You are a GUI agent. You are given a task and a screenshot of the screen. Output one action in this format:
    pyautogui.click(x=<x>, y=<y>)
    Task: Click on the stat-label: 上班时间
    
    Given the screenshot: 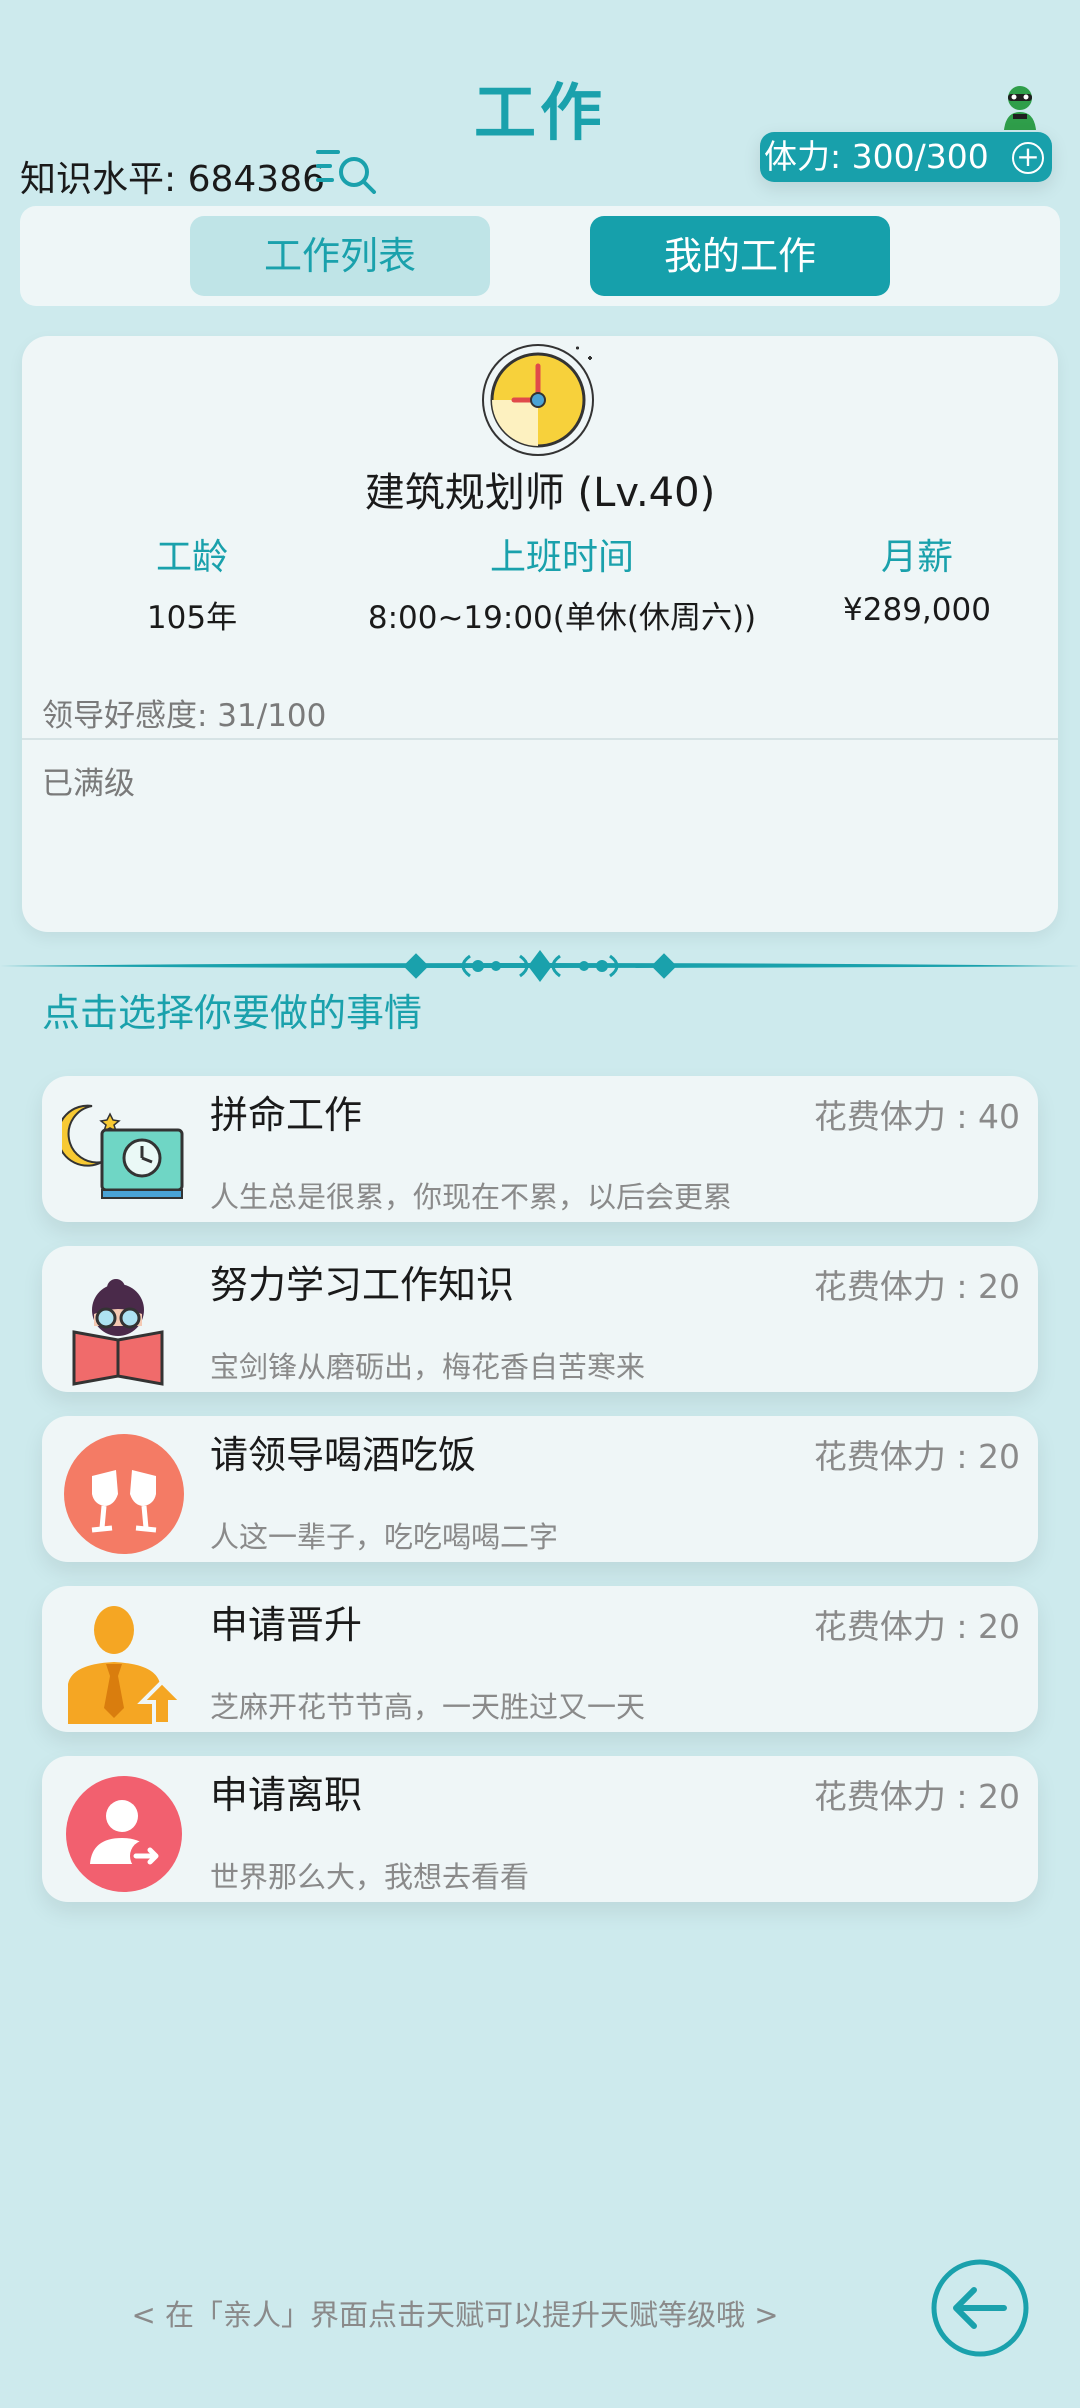 What is the action you would take?
    pyautogui.click(x=561, y=557)
    